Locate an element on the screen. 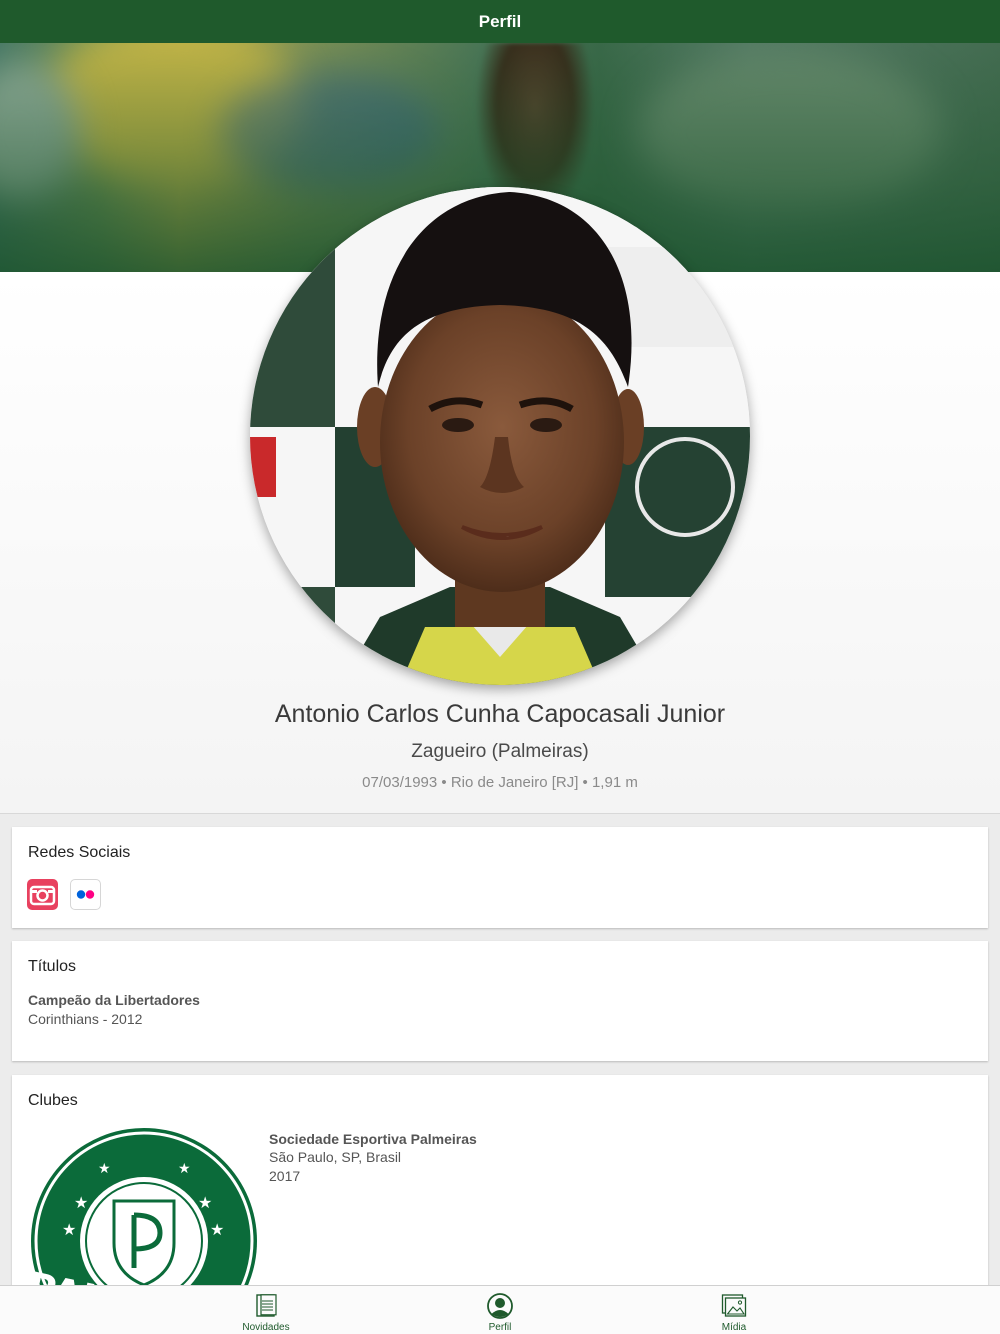 The image size is (1000, 1334). tab-label: Mídia is located at coordinates (734, 1327).